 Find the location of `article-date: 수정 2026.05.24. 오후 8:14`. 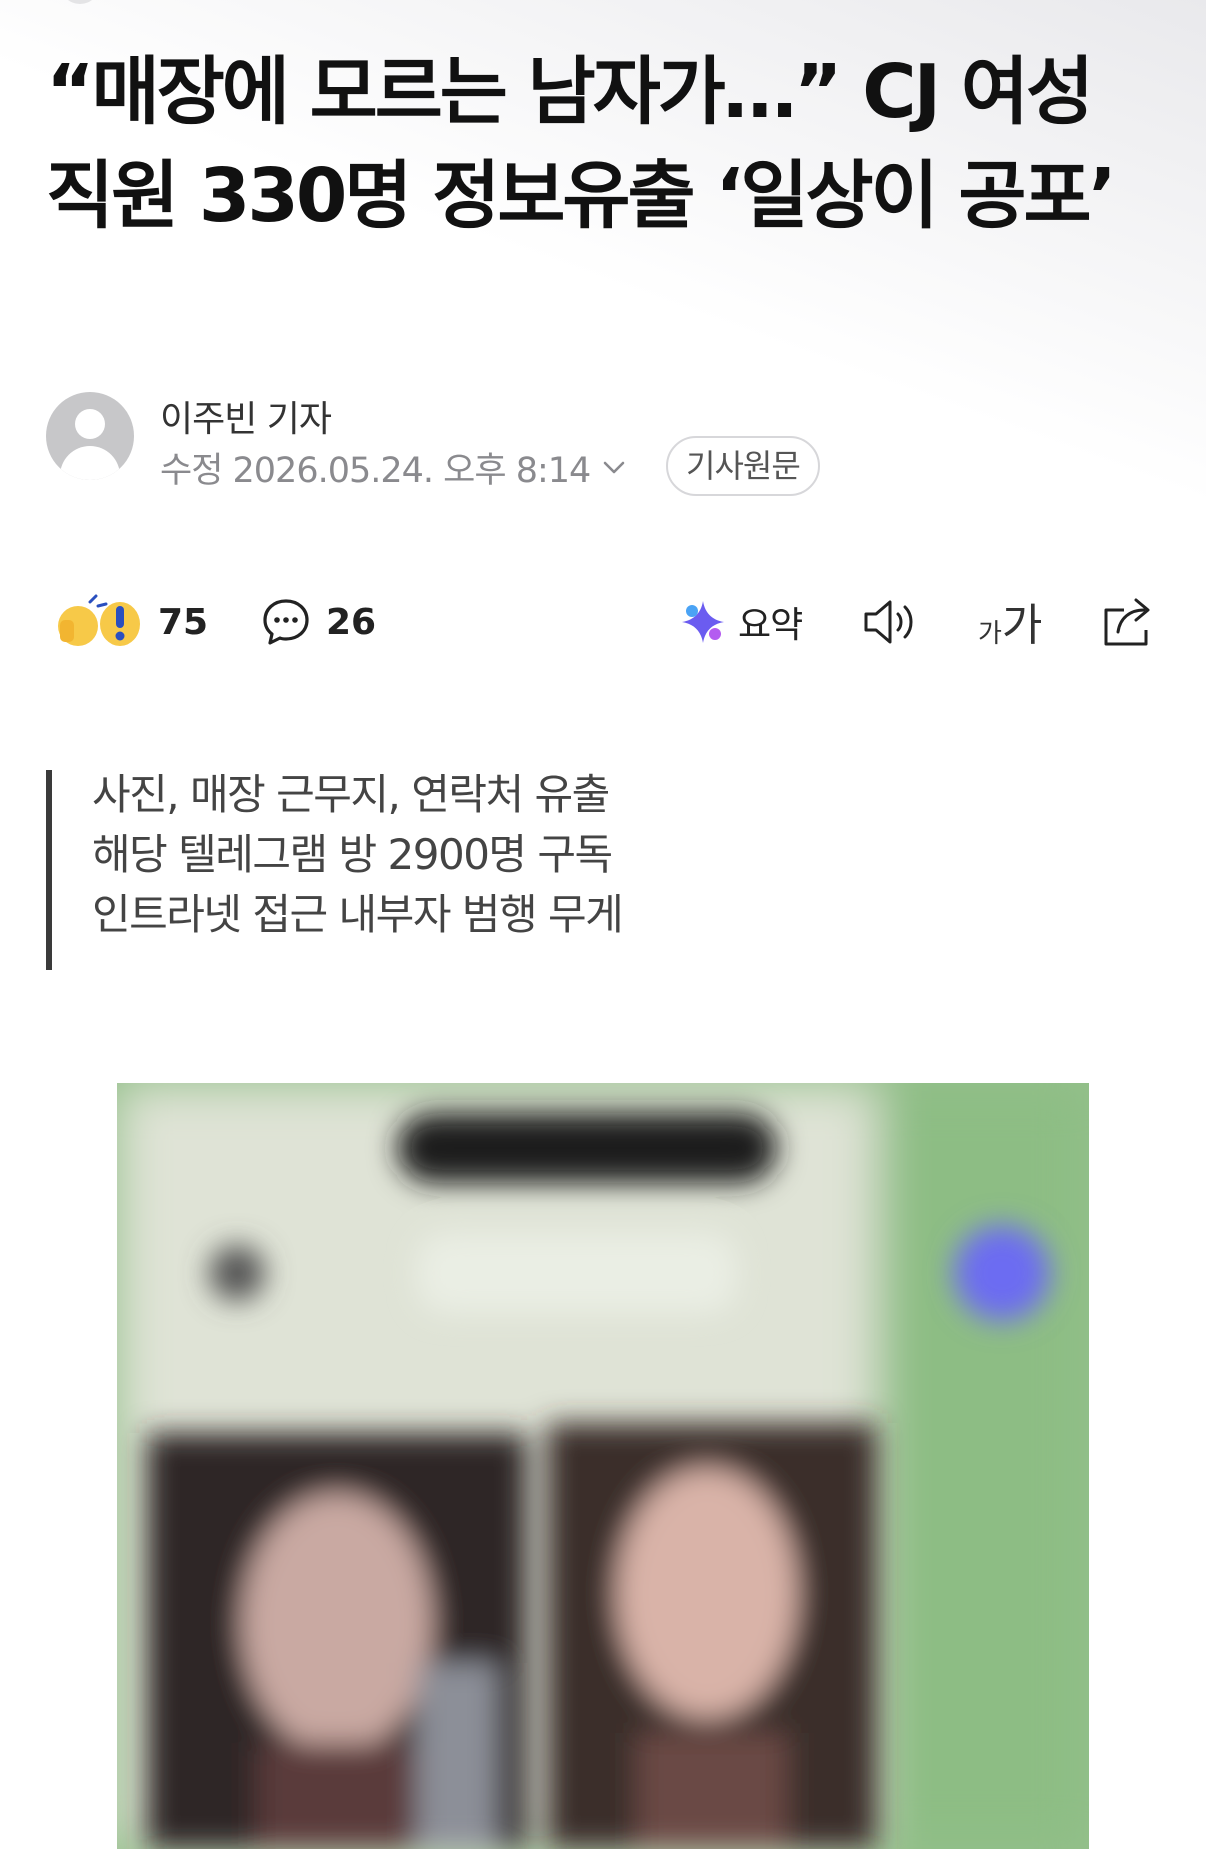

article-date: 수정 2026.05.24. 오후 8:14 is located at coordinates (375, 470).